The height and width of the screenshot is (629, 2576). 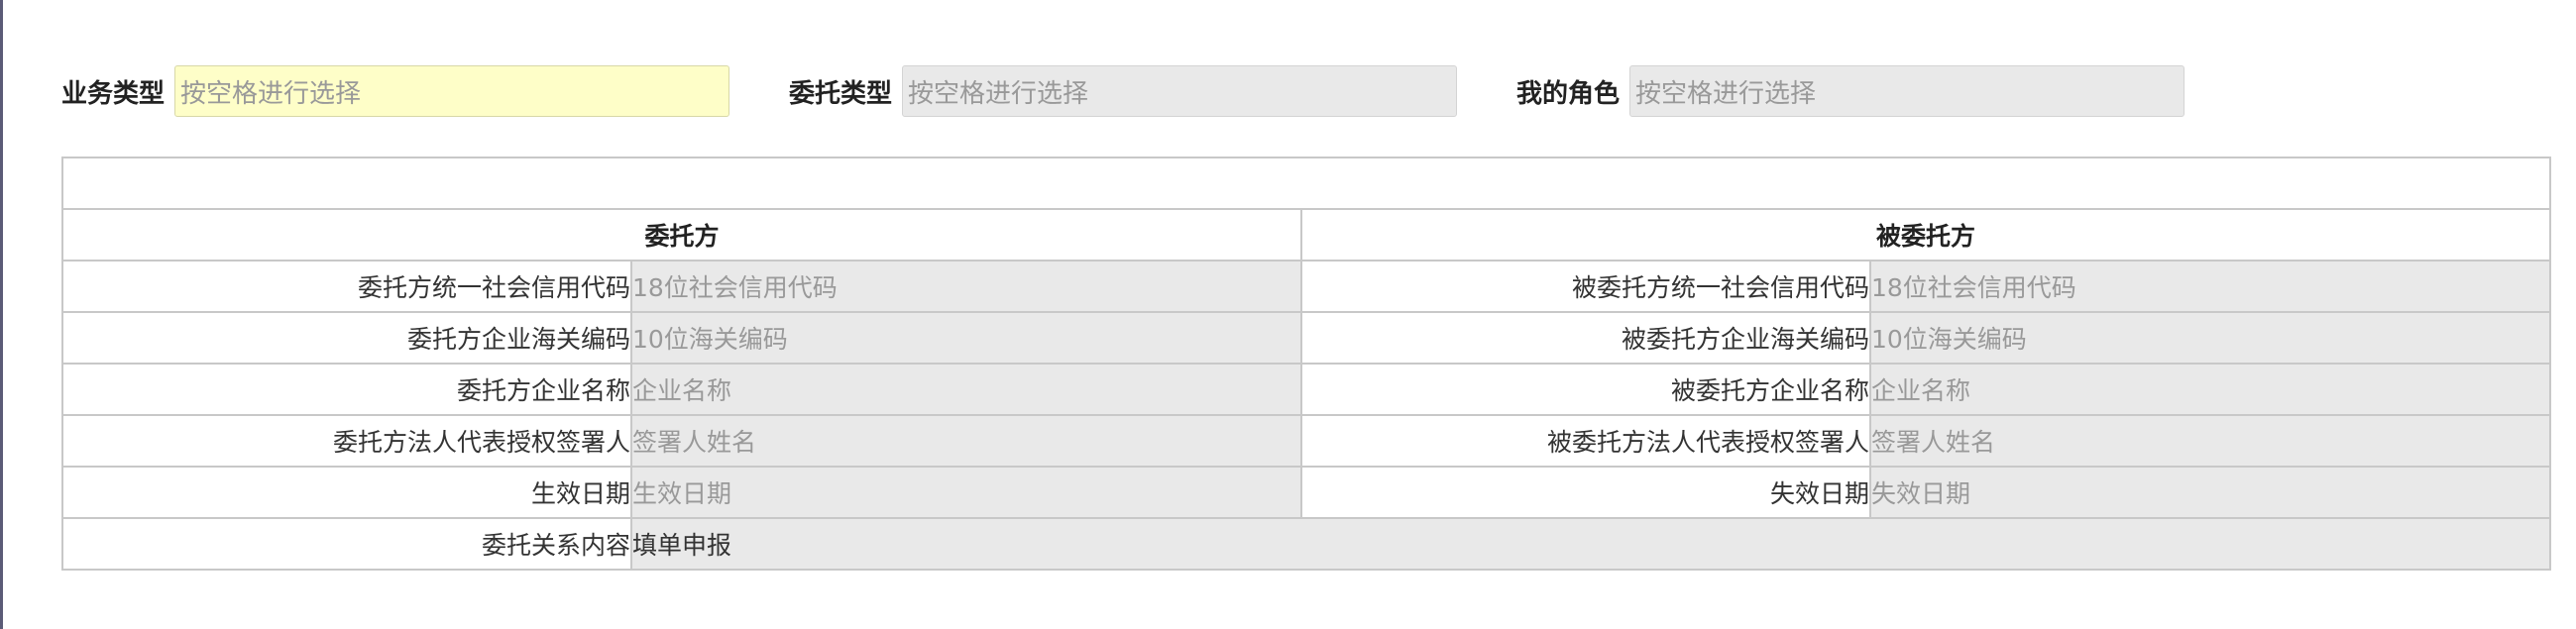 I want to click on principal-company-name-label: 委托方企业名称, so click(x=346, y=389).